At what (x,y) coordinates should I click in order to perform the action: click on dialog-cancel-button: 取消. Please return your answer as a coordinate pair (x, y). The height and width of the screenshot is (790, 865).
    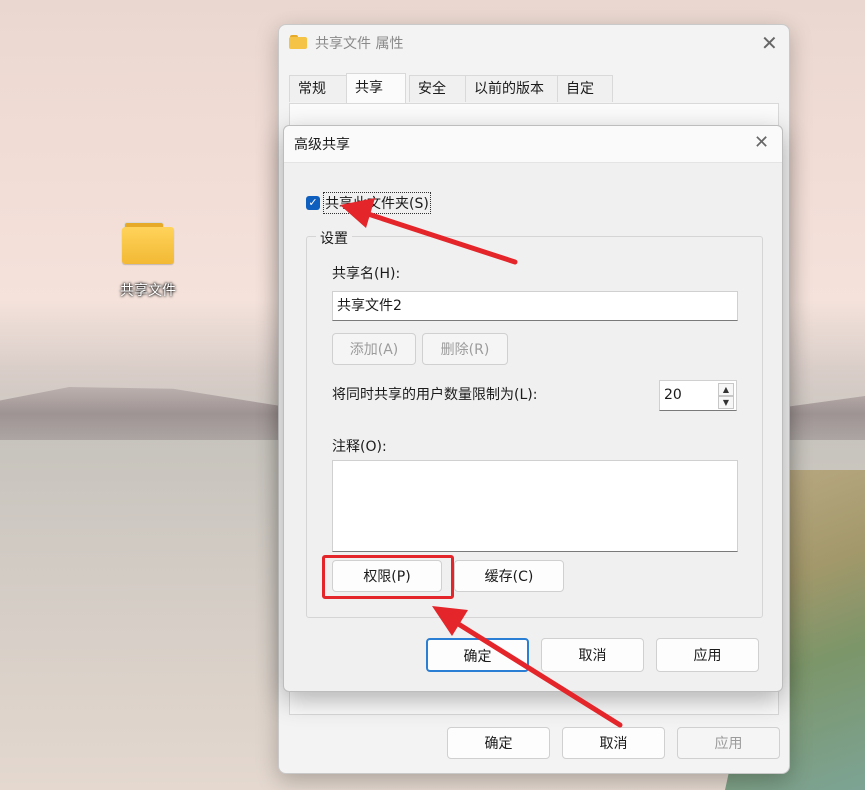
    Looking at the image, I should click on (592, 655).